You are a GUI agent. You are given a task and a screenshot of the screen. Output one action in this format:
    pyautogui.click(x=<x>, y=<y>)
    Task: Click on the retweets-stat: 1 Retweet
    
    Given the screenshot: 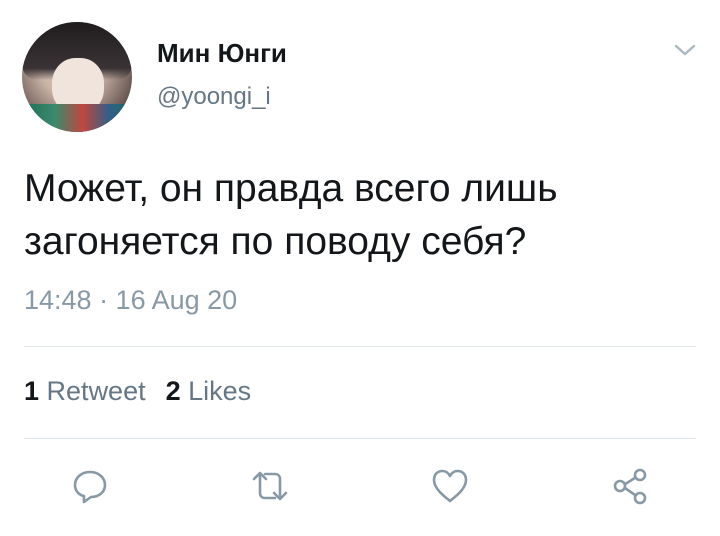 What is the action you would take?
    pyautogui.click(x=85, y=391)
    